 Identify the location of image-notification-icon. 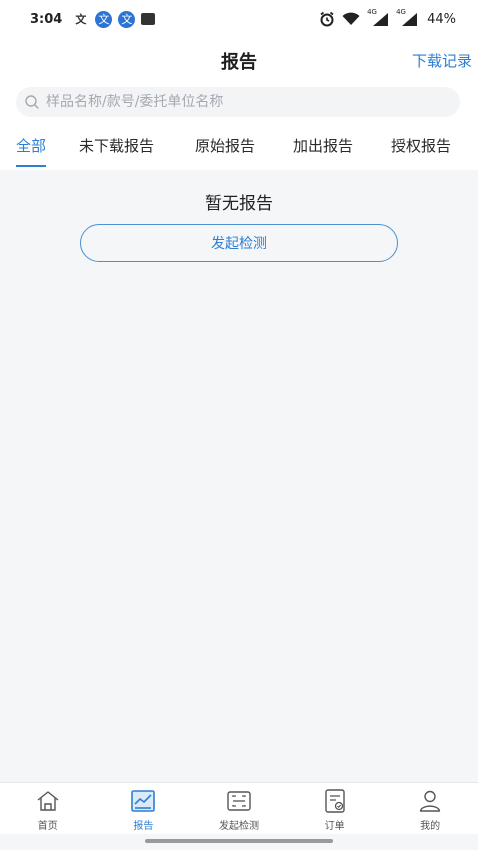
(148, 19).